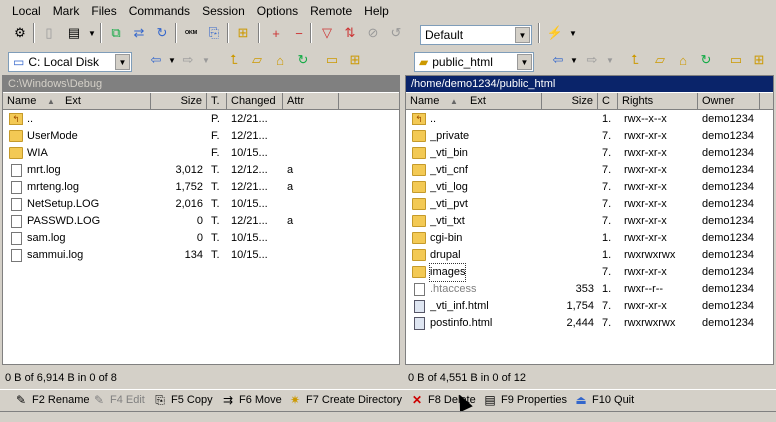  What do you see at coordinates (728, 306) in the screenshot?
I see `file-owner: demo1234` at bounding box center [728, 306].